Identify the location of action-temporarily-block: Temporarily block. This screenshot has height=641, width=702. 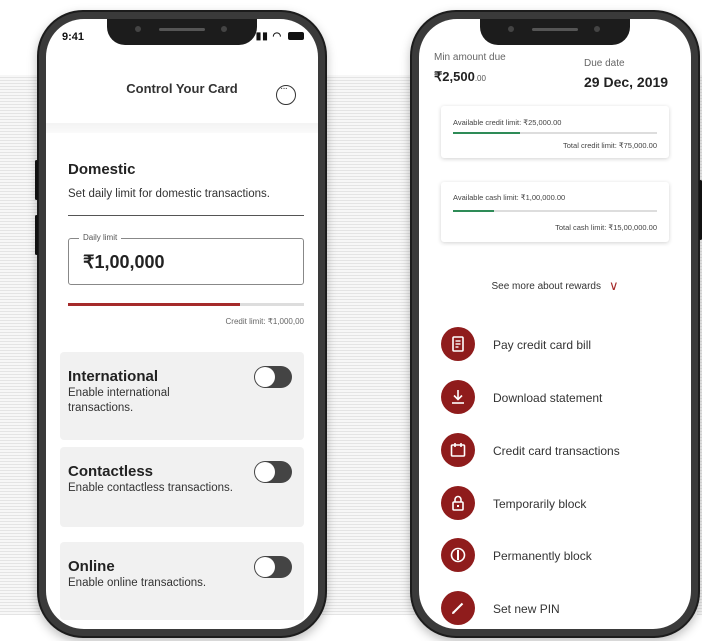
(559, 506).